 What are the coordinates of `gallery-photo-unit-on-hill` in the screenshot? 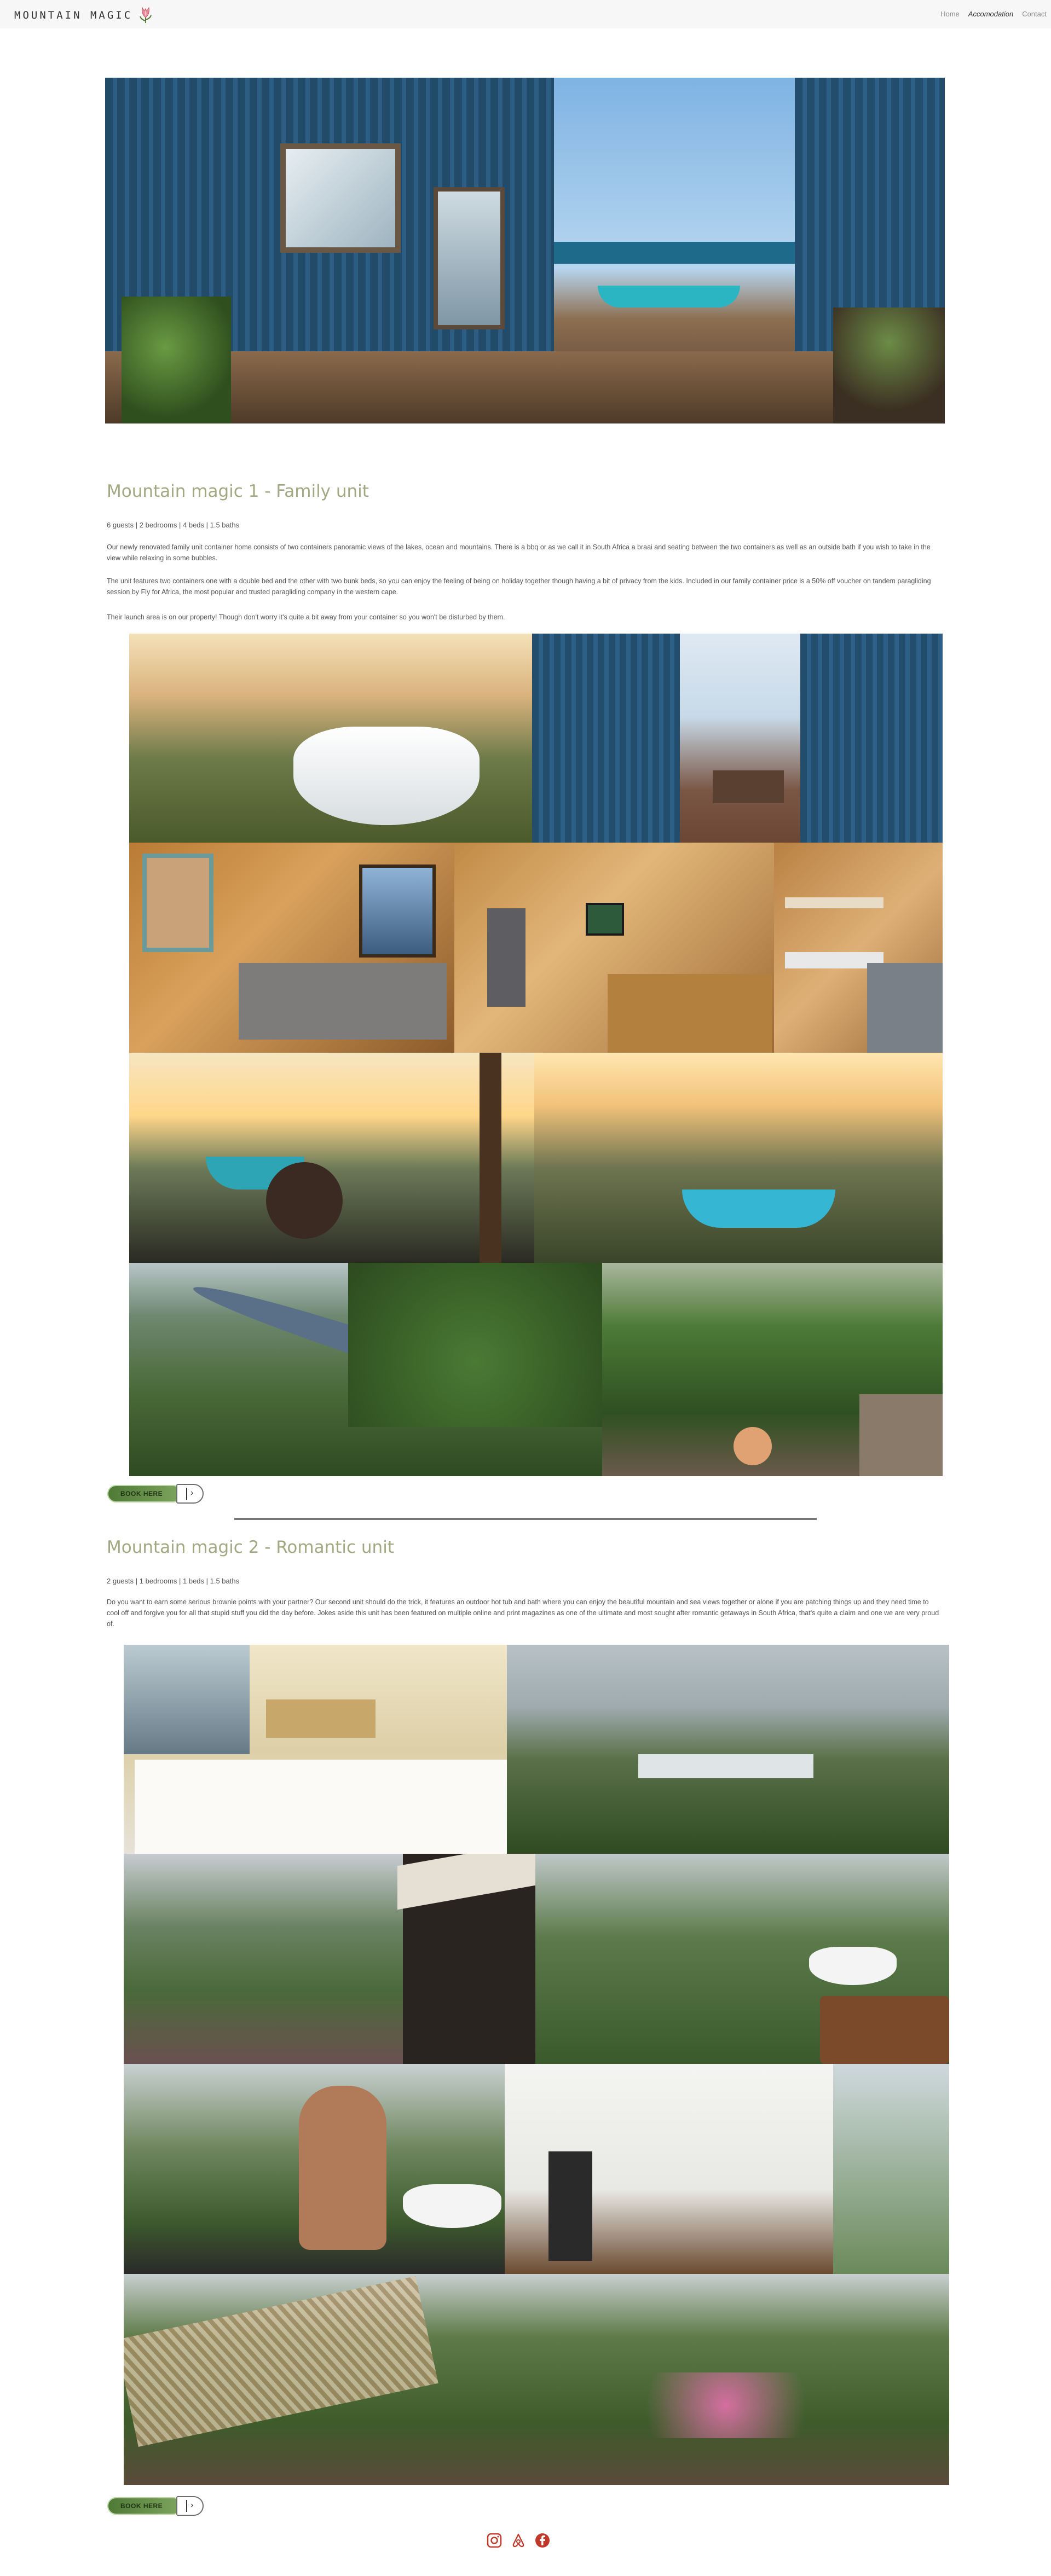 It's located at (728, 1750).